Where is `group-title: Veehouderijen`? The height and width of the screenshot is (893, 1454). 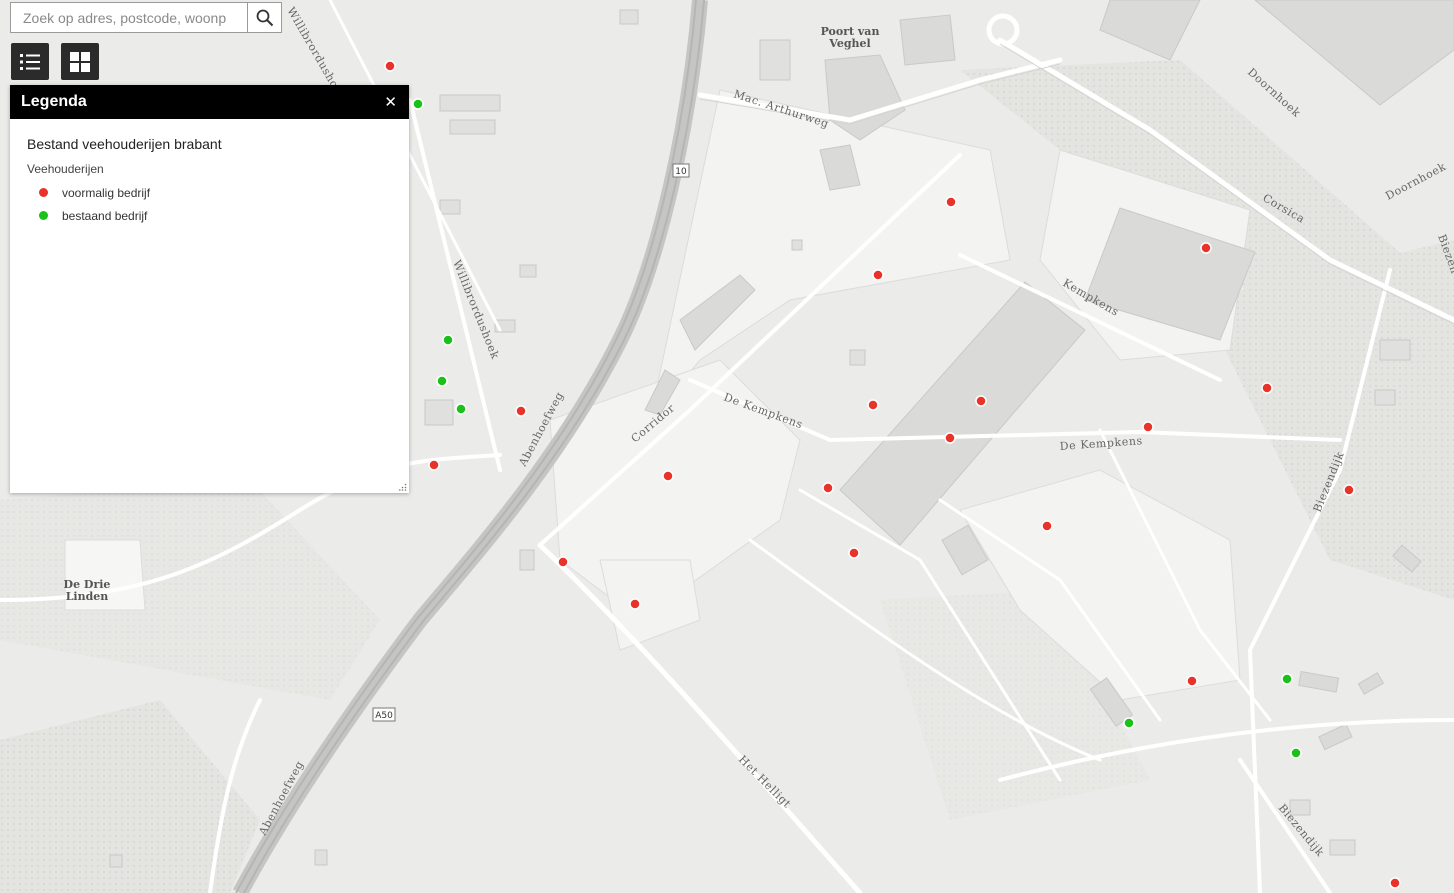
group-title: Veehouderijen is located at coordinates (65, 169).